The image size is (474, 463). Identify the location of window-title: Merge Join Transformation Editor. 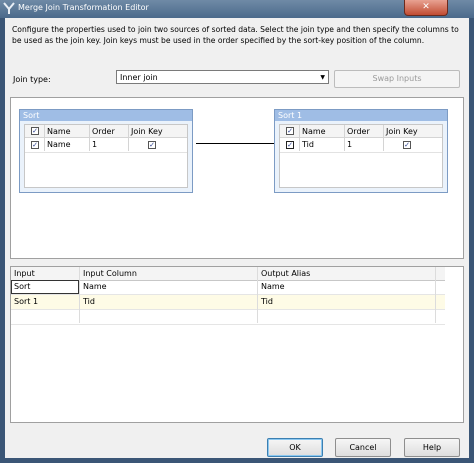
(83, 7).